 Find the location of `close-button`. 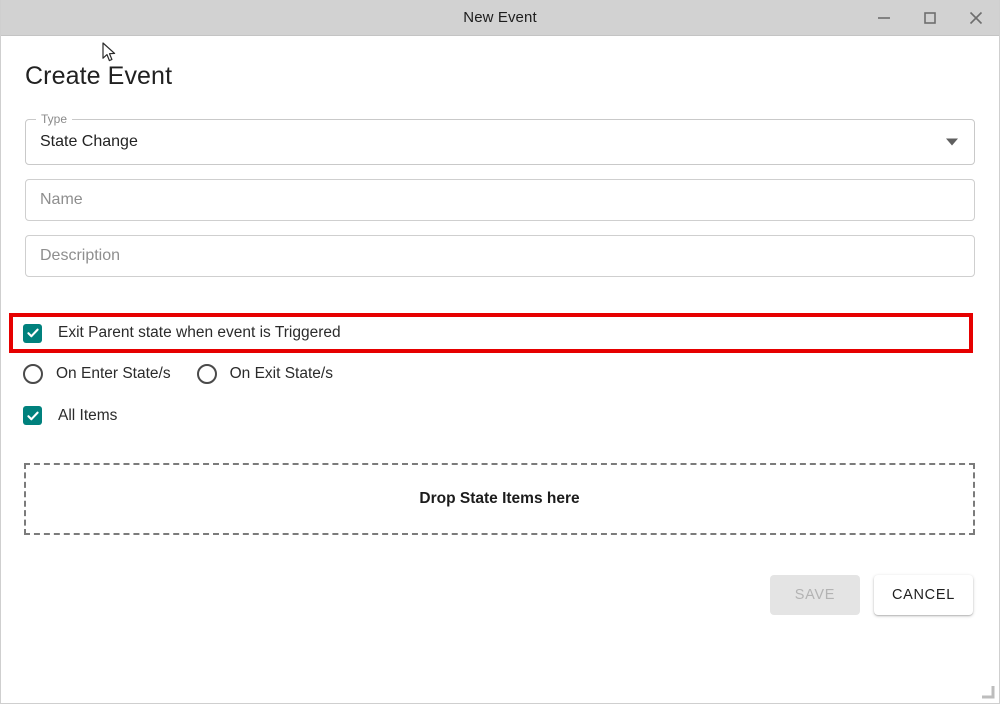

close-button is located at coordinates (976, 18).